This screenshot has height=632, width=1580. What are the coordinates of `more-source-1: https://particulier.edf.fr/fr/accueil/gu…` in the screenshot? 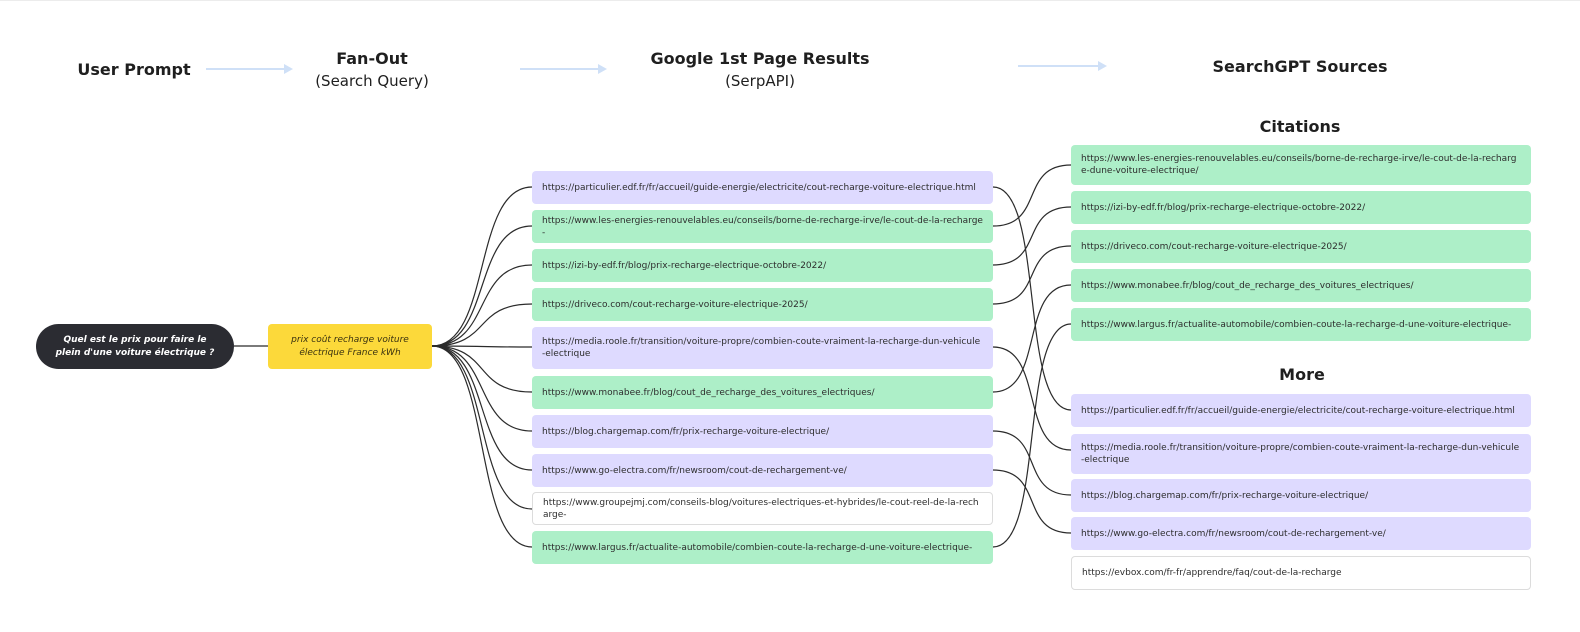 It's located at (1301, 410).